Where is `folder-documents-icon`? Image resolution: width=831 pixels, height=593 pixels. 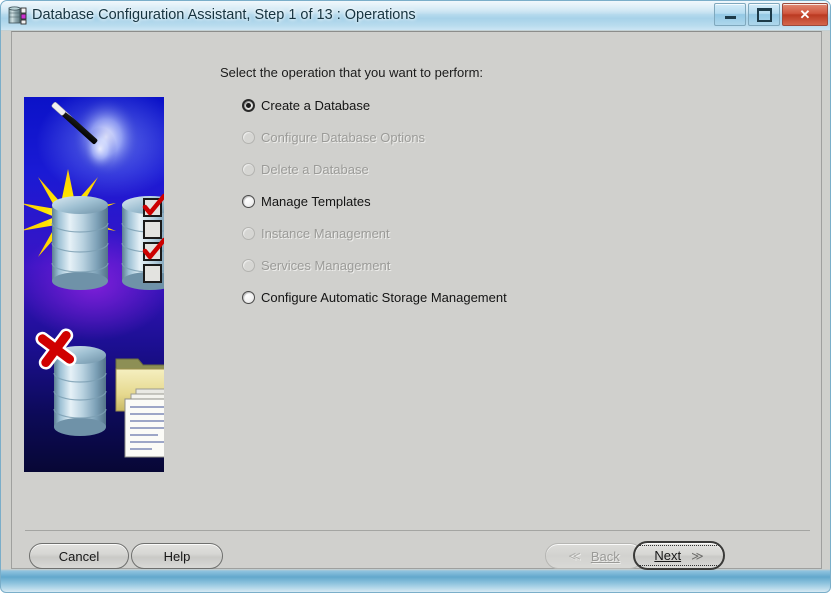 folder-documents-icon is located at coordinates (139, 408).